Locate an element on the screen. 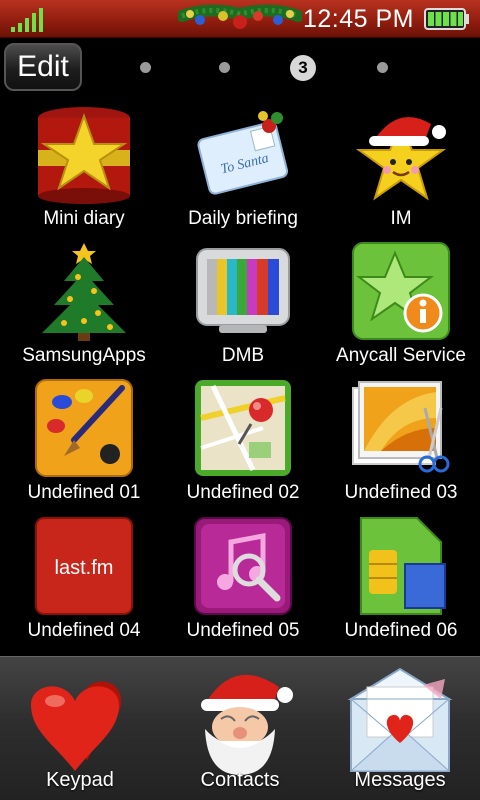 The height and width of the screenshot is (800, 480). app-dmb: DMB is located at coordinates (243, 306).